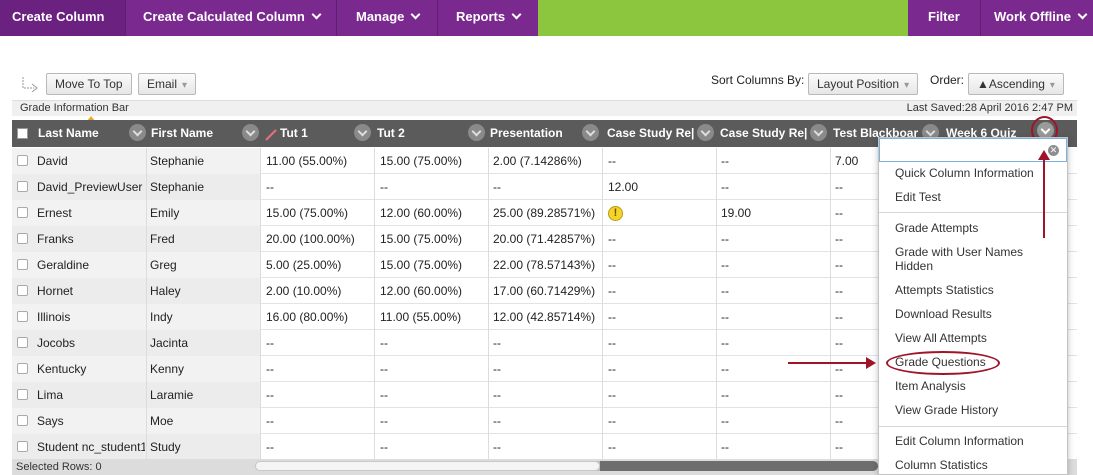 This screenshot has height=475, width=1093. I want to click on grade-cell: 2.00 (10.00%), so click(317, 291).